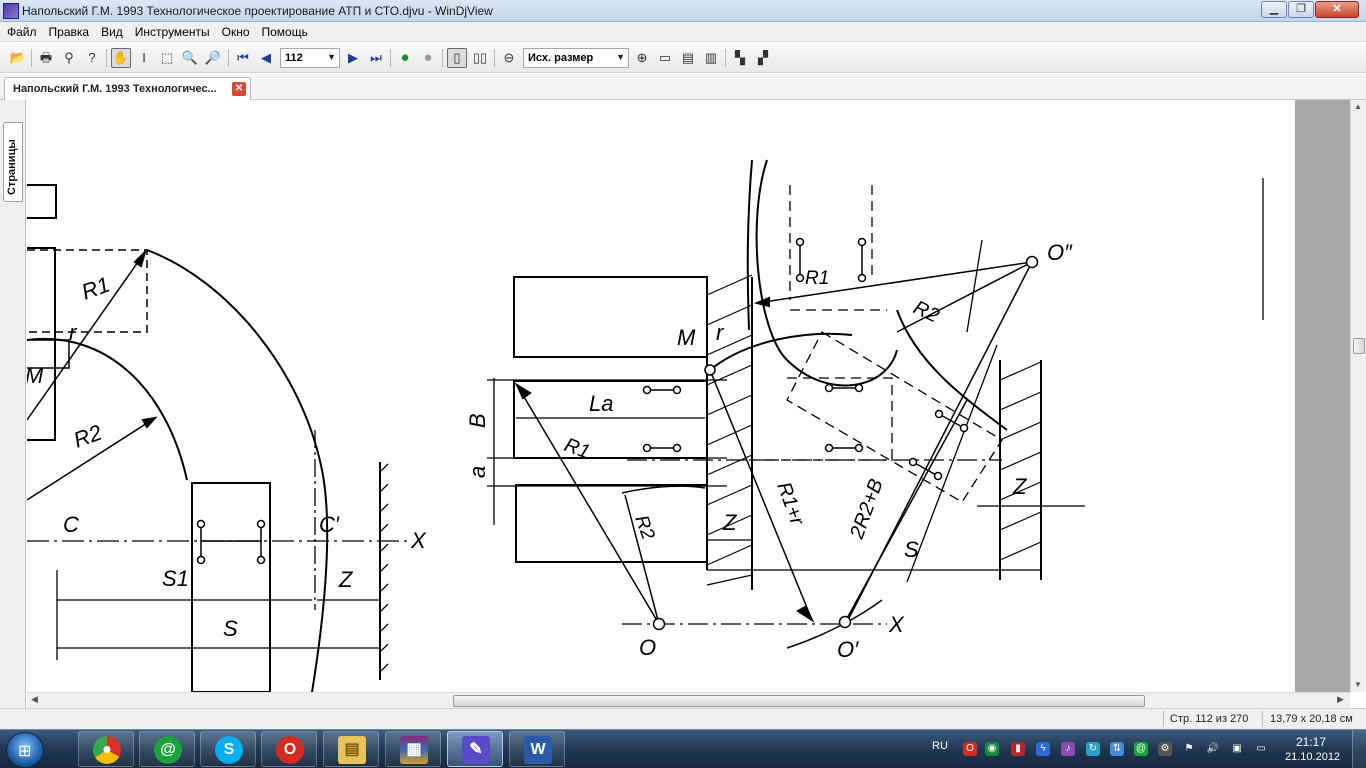 This screenshot has height=768, width=1366. I want to click on opera-tray-icon: O, so click(970, 749).